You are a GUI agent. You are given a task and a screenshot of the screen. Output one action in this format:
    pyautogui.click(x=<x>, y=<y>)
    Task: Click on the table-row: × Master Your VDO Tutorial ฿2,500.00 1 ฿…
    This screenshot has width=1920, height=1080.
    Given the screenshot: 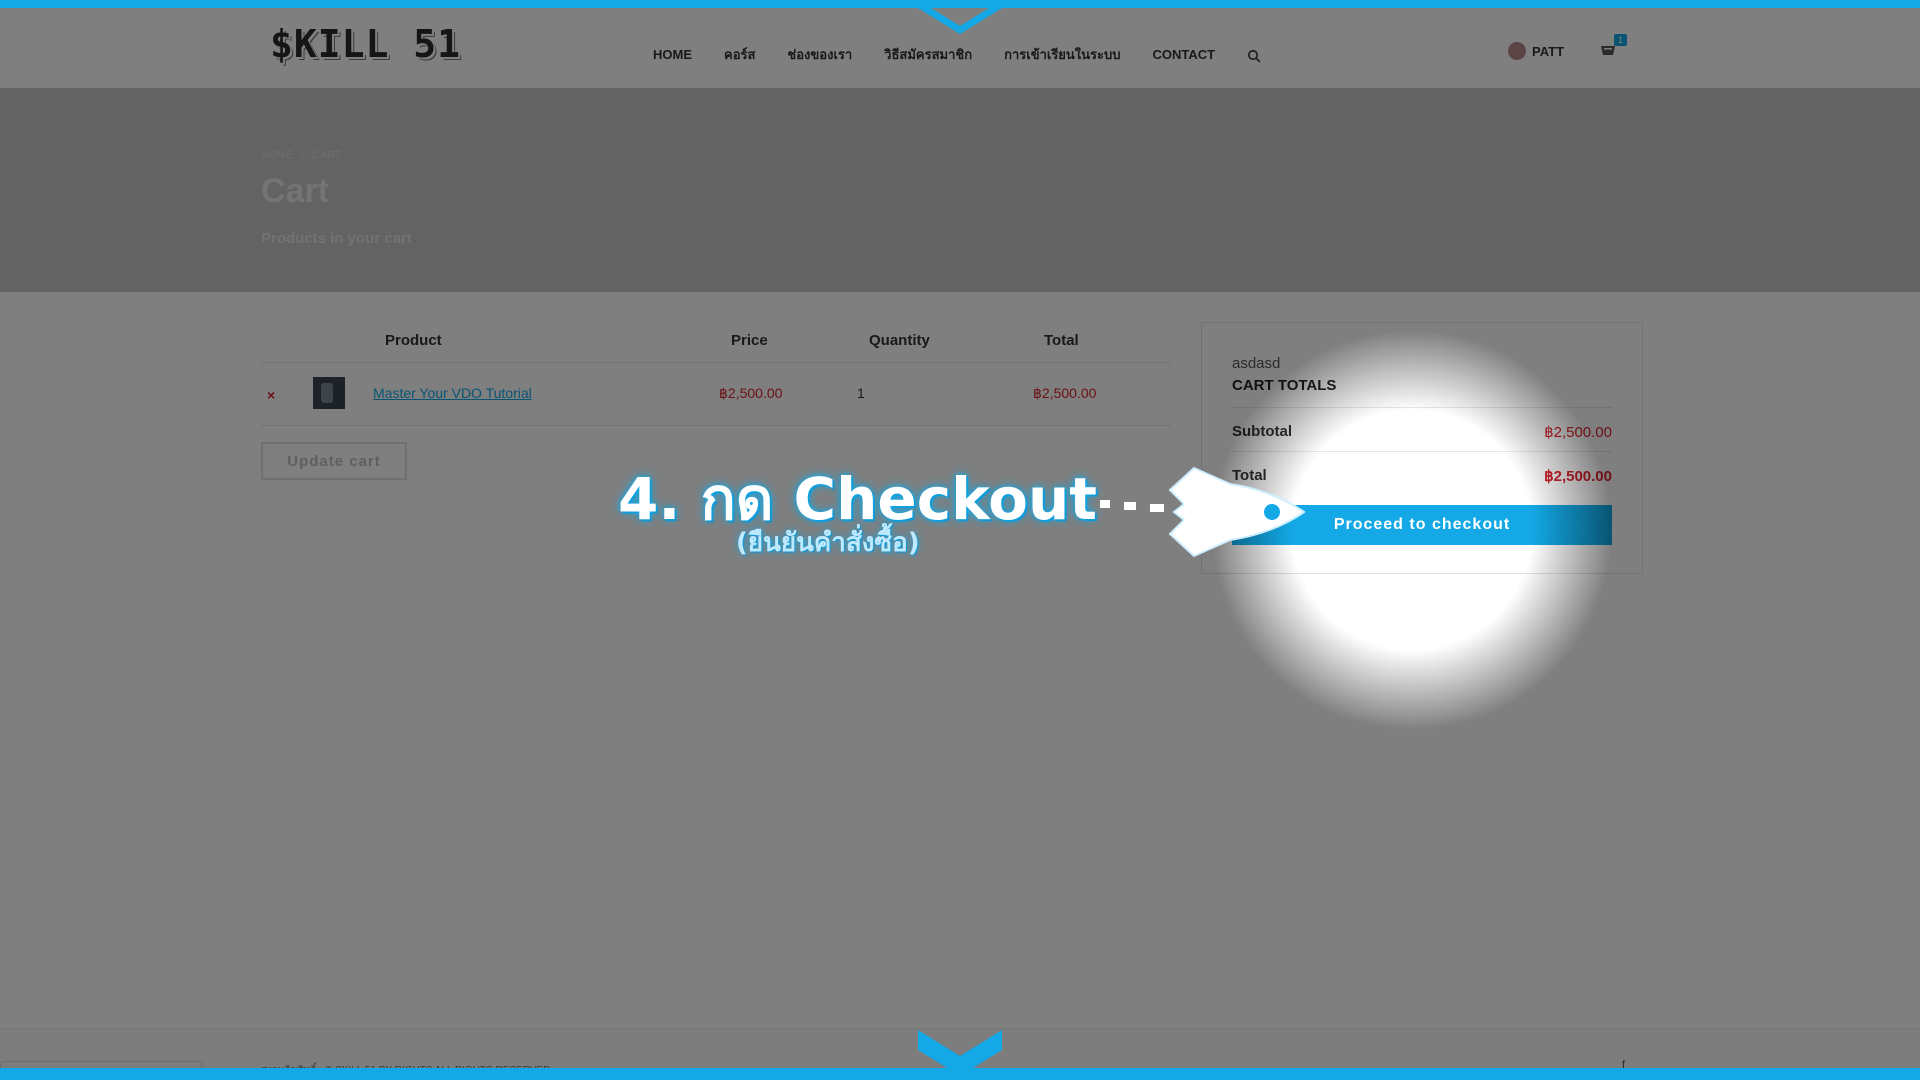 What is the action you would take?
    pyautogui.click(x=716, y=394)
    